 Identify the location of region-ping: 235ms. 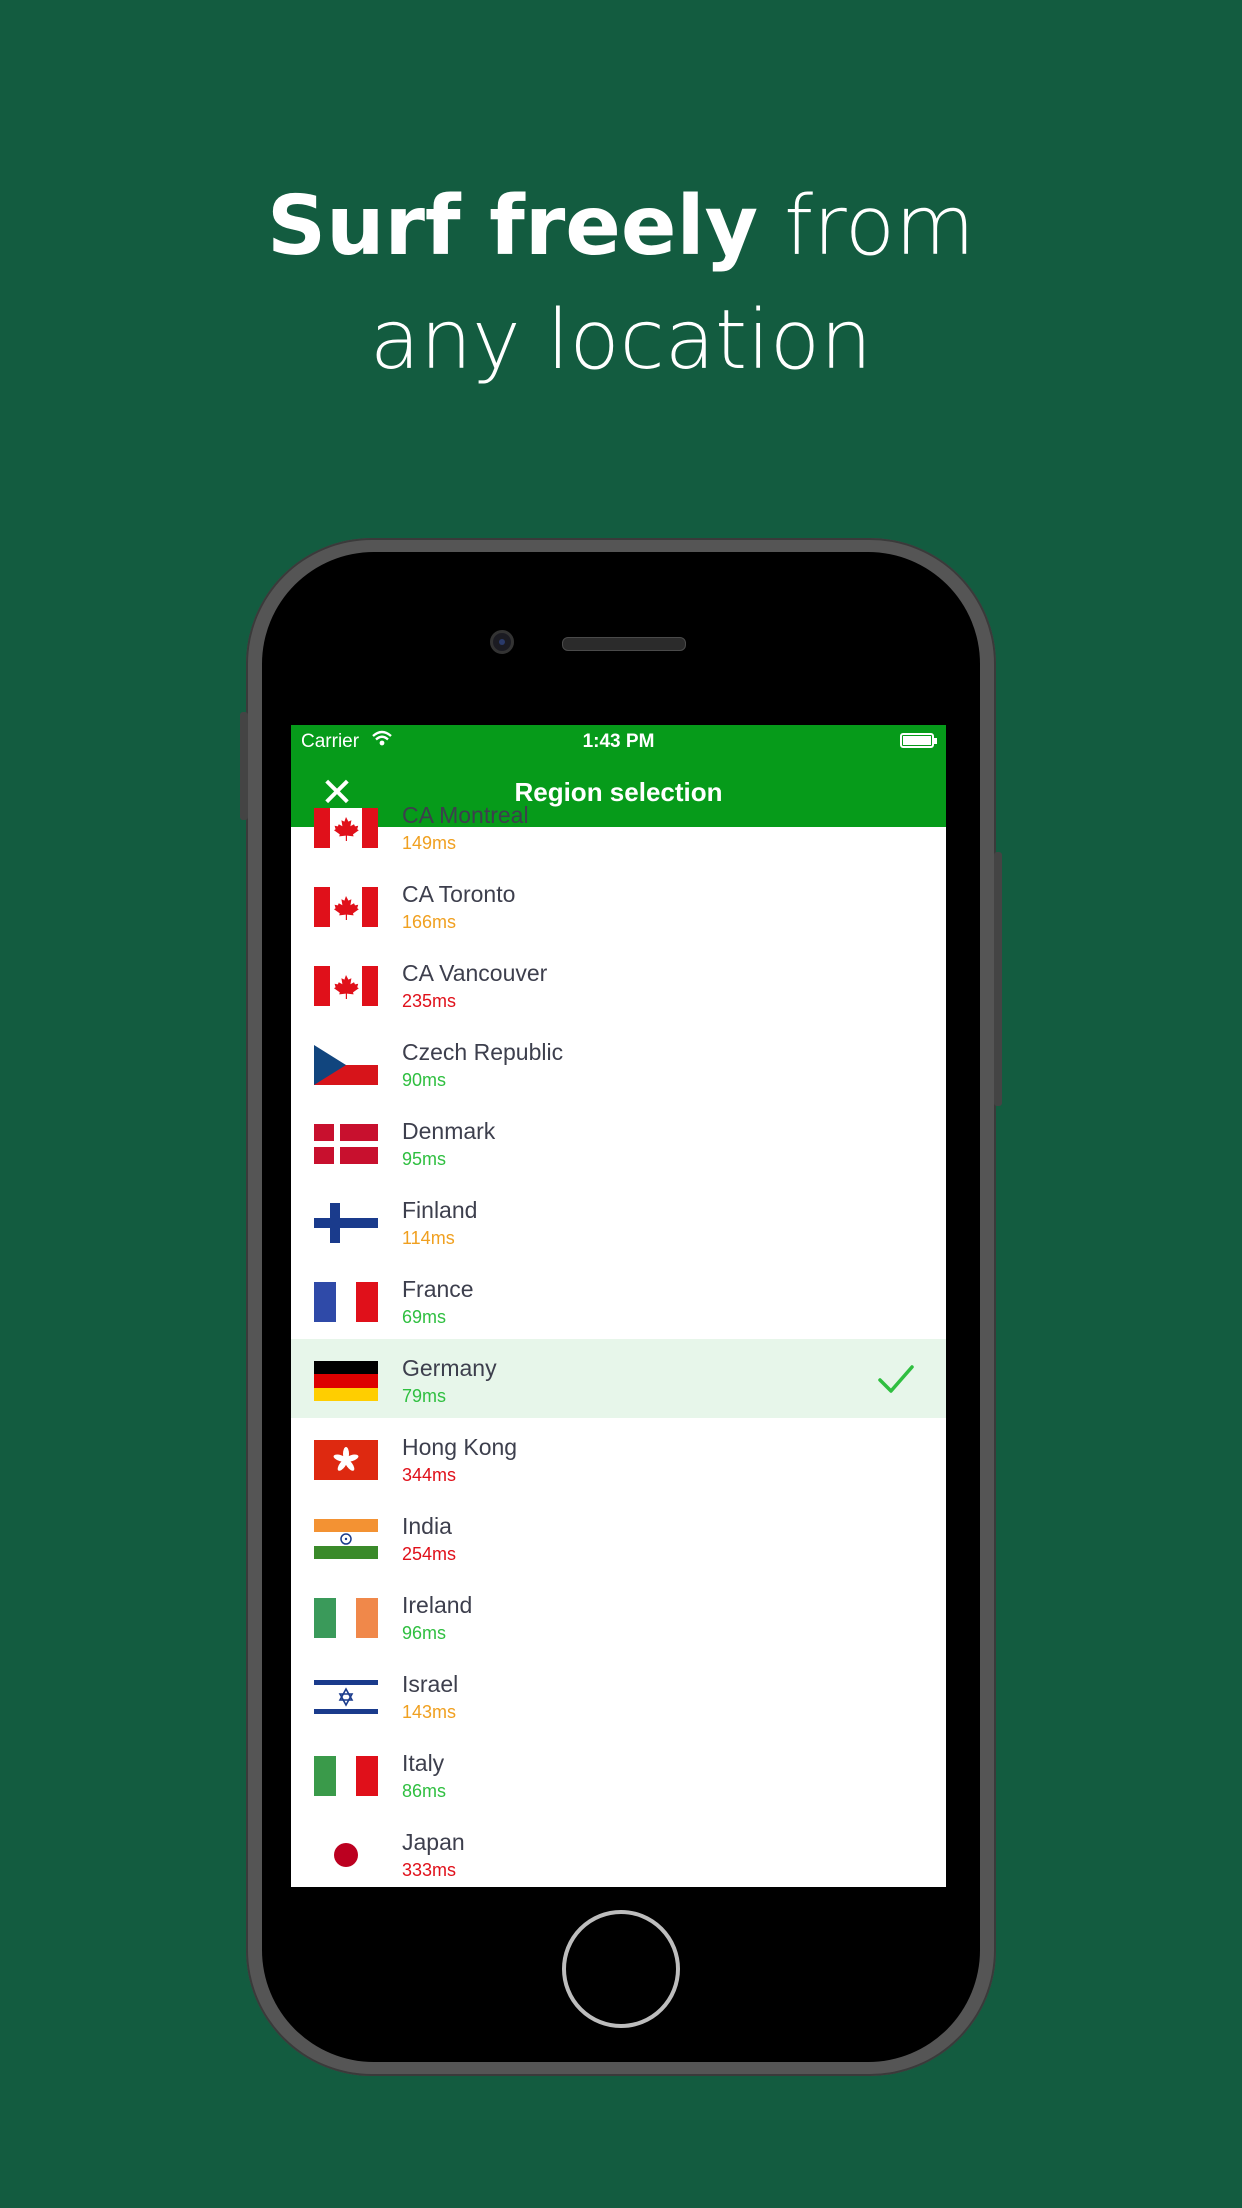
(429, 1001).